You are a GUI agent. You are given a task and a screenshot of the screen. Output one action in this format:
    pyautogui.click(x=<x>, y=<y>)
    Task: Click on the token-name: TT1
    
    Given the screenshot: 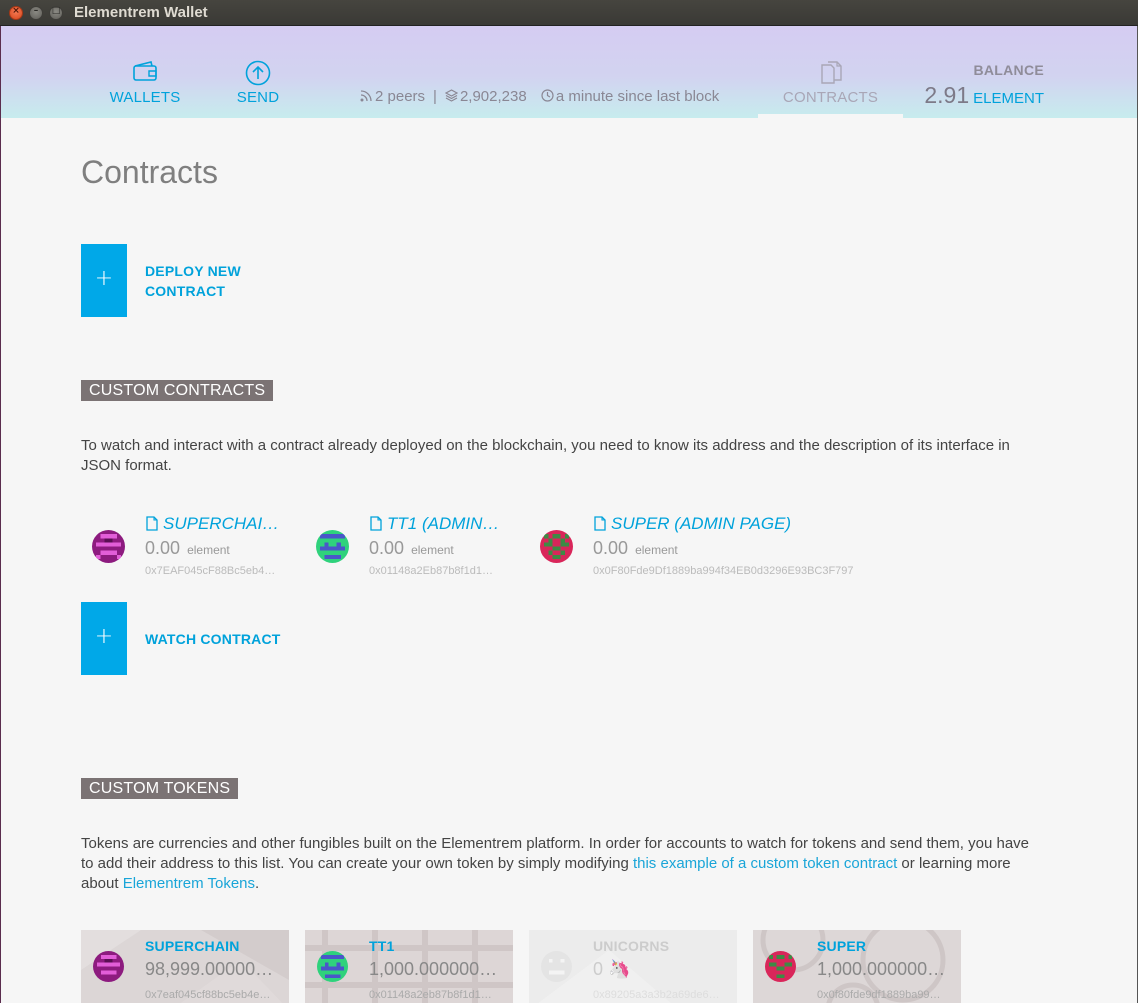 What is the action you would take?
    pyautogui.click(x=382, y=946)
    